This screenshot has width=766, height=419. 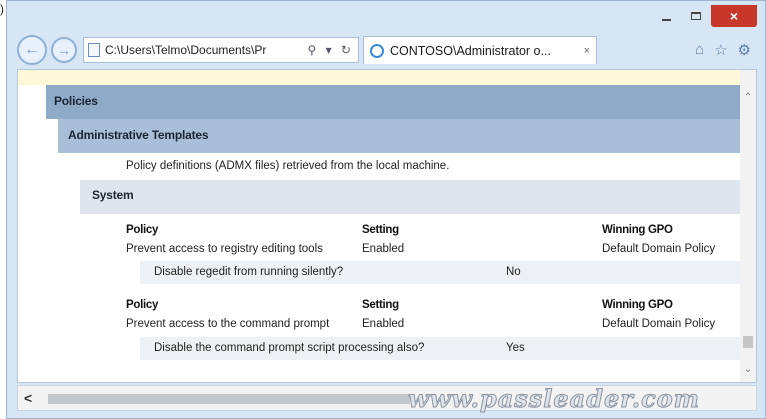 What do you see at coordinates (203, 50) in the screenshot?
I see `address-text: C:\Users\Telmo\Documents\Pr` at bounding box center [203, 50].